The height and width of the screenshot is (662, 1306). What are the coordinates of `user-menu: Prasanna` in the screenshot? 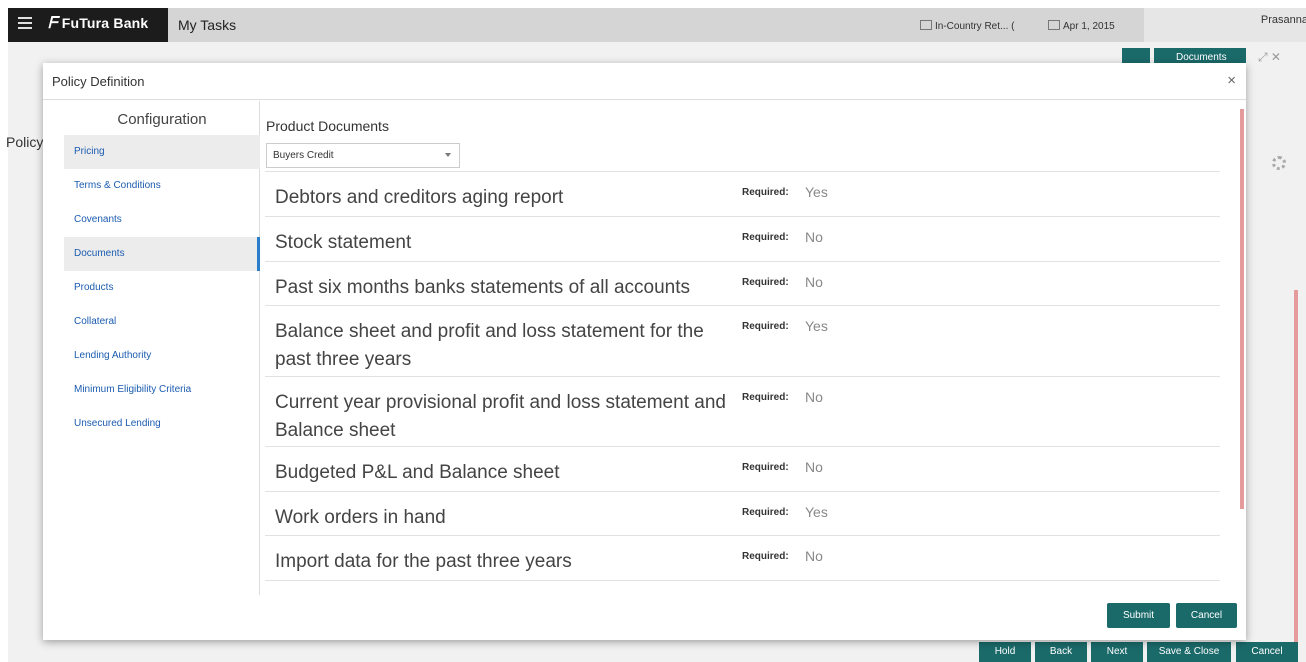 It's located at (1225, 25).